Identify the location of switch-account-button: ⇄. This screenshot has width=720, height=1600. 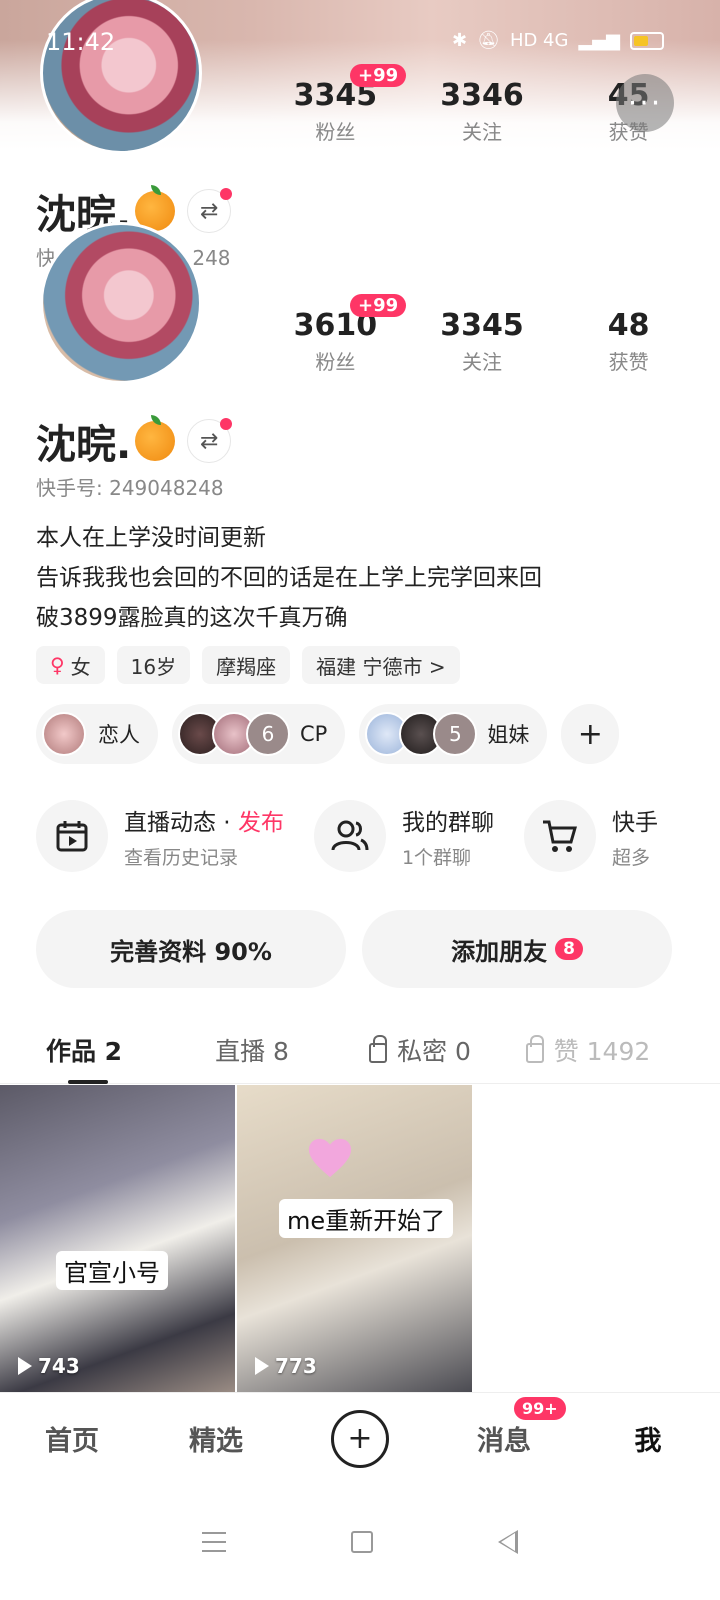
(210, 440).